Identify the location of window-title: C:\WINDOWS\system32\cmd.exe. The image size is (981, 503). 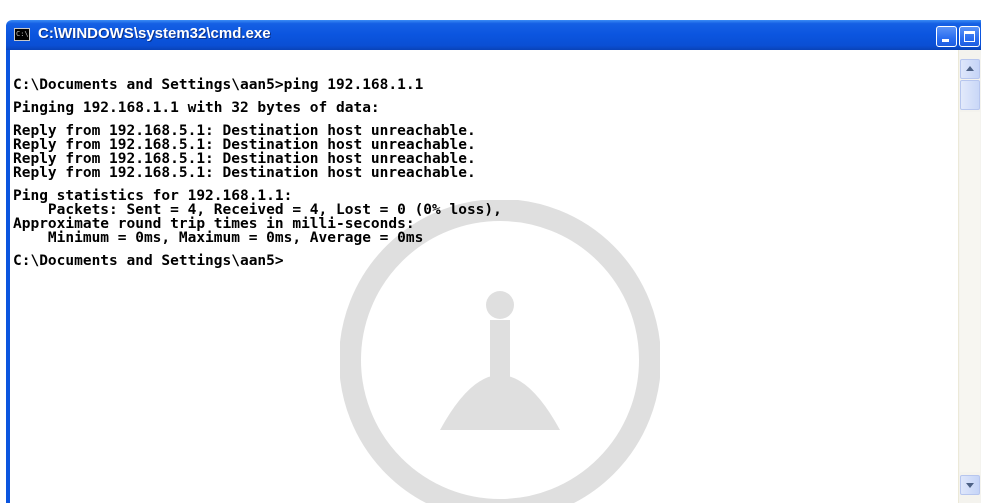
(154, 33).